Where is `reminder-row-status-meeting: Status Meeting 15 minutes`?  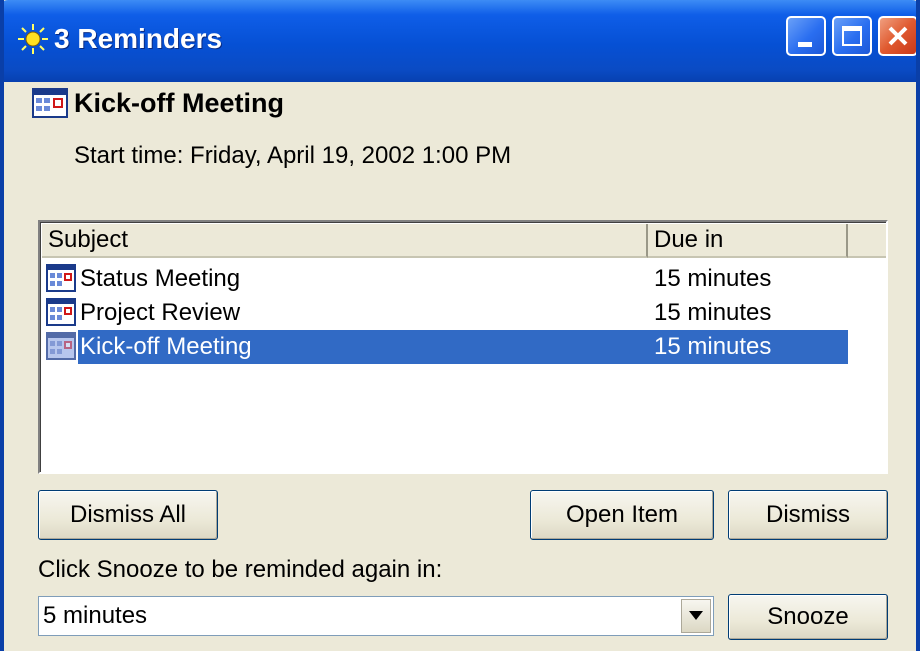
reminder-row-status-meeting: Status Meeting 15 minutes is located at coordinates (445, 279).